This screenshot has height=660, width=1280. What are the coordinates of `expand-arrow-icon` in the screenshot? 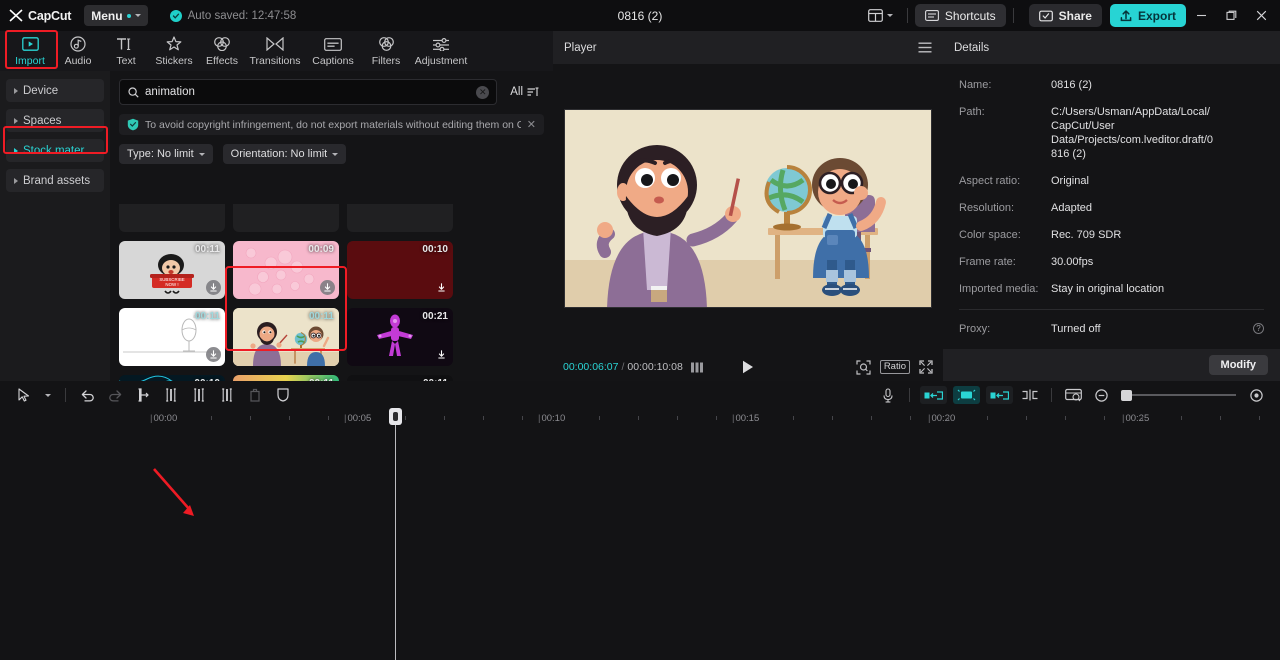 It's located at (16, 180).